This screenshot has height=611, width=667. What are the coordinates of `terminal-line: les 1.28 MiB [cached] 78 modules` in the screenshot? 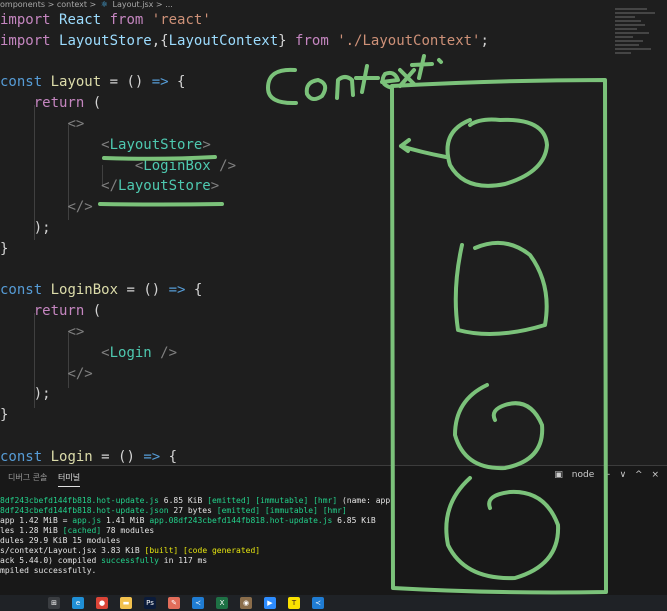 It's located at (333, 531).